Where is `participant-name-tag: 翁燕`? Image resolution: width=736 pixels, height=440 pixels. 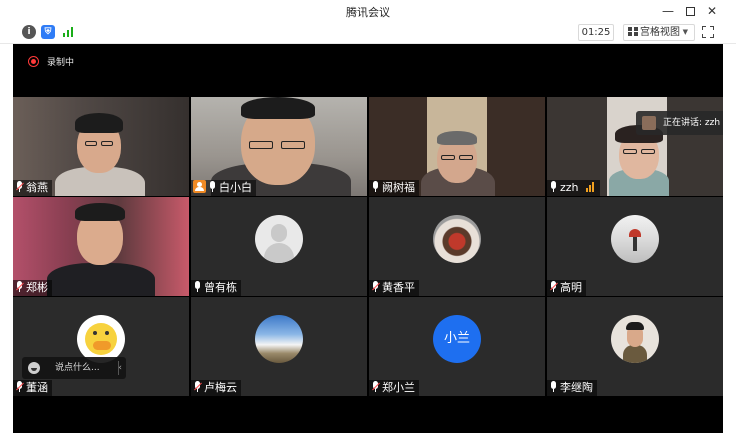 participant-name-tag: 翁燕 is located at coordinates (32, 188).